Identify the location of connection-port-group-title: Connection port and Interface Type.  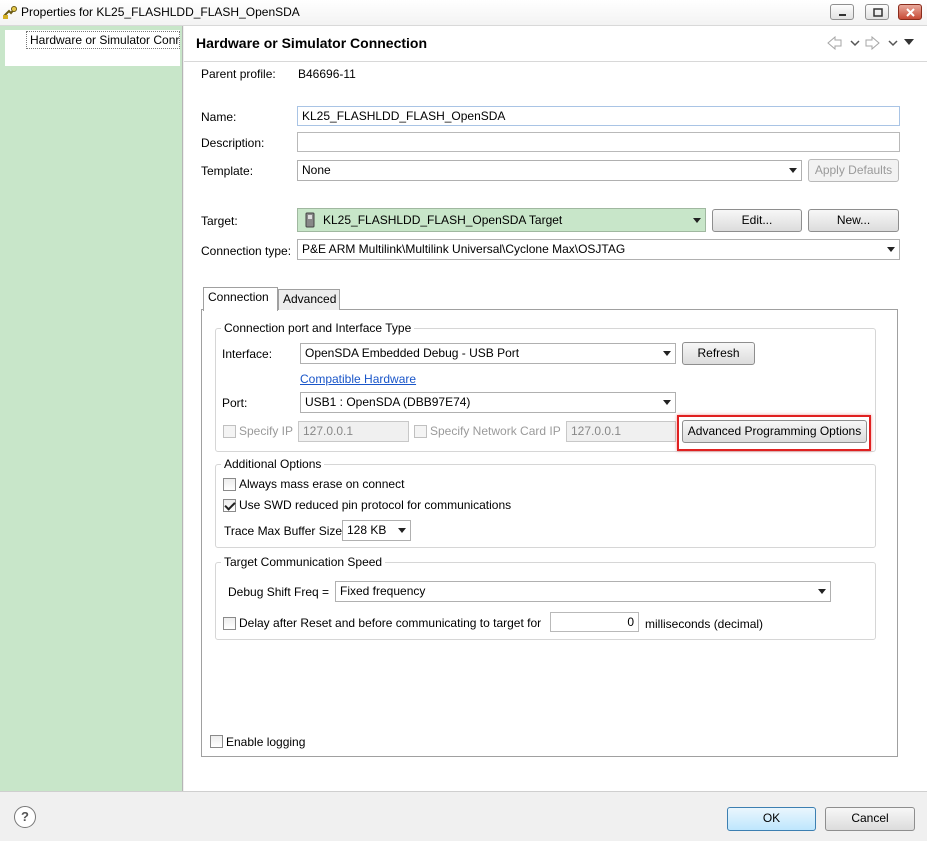
(318, 328).